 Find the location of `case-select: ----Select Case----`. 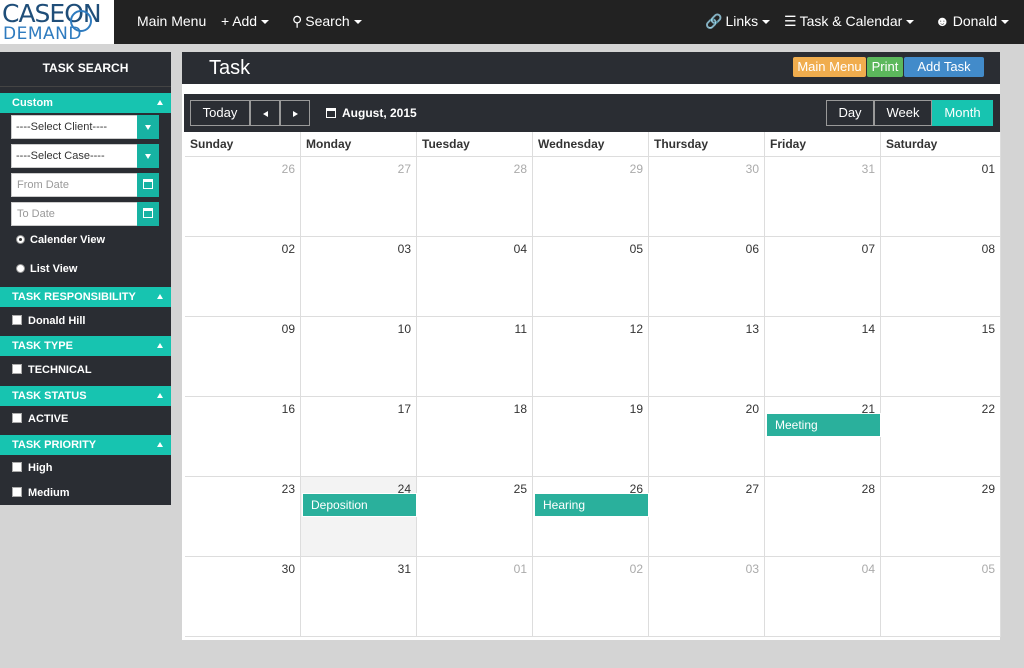

case-select: ----Select Case---- is located at coordinates (85, 156).